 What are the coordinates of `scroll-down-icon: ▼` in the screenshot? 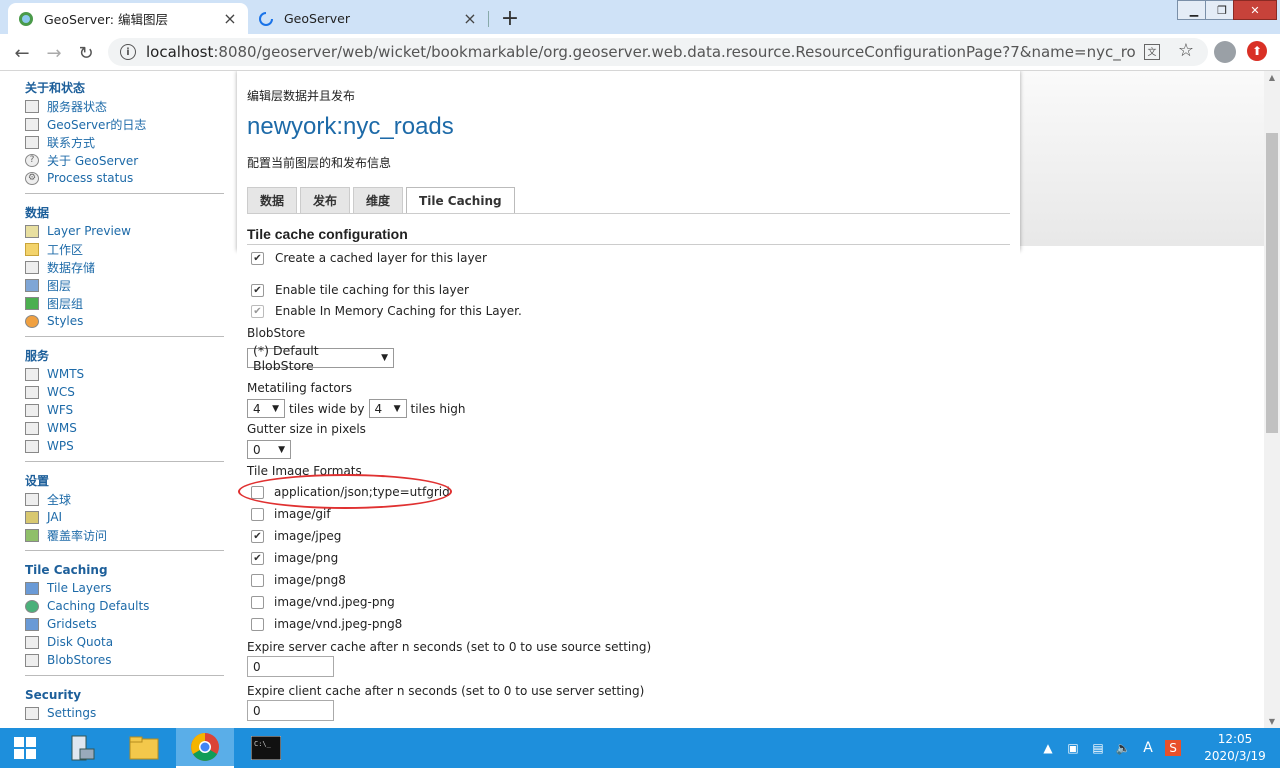 It's located at (1272, 721).